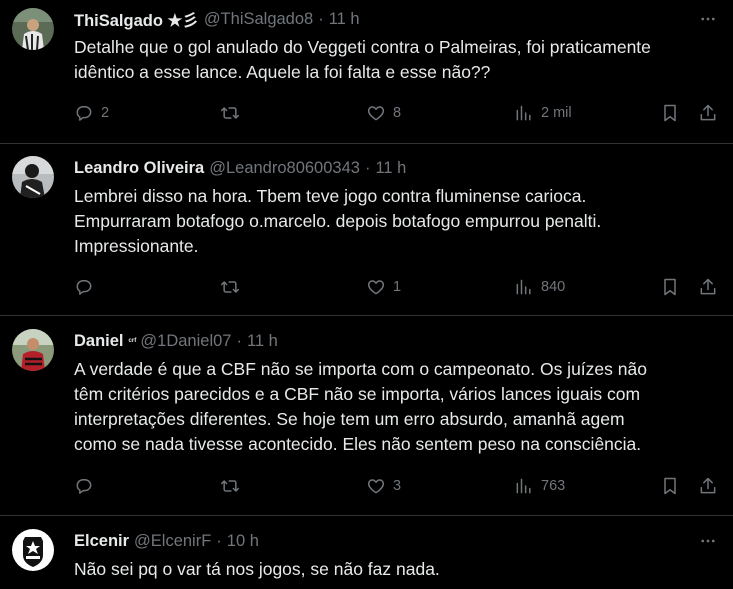 This screenshot has height=589, width=733. I want to click on views-button: 2 mil, so click(543, 113).